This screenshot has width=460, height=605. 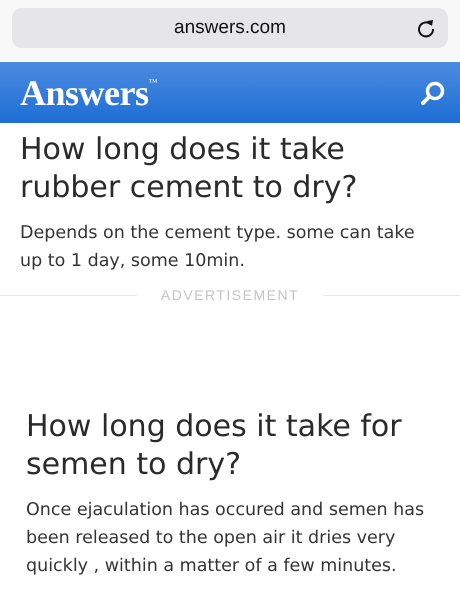 I want to click on answer-text: Depends on the cement type. some can take up to 1 day, some 10min., so click(x=218, y=247).